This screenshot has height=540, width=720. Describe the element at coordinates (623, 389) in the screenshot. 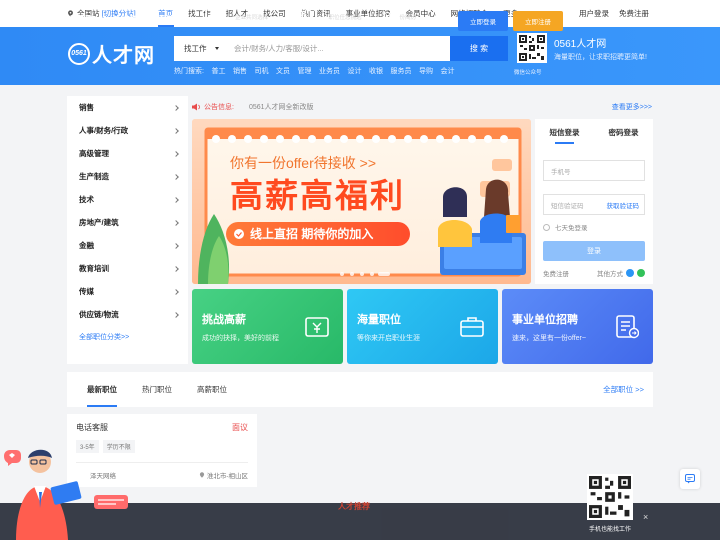

I see `all-jobs-link: 全部职位 >>` at that location.